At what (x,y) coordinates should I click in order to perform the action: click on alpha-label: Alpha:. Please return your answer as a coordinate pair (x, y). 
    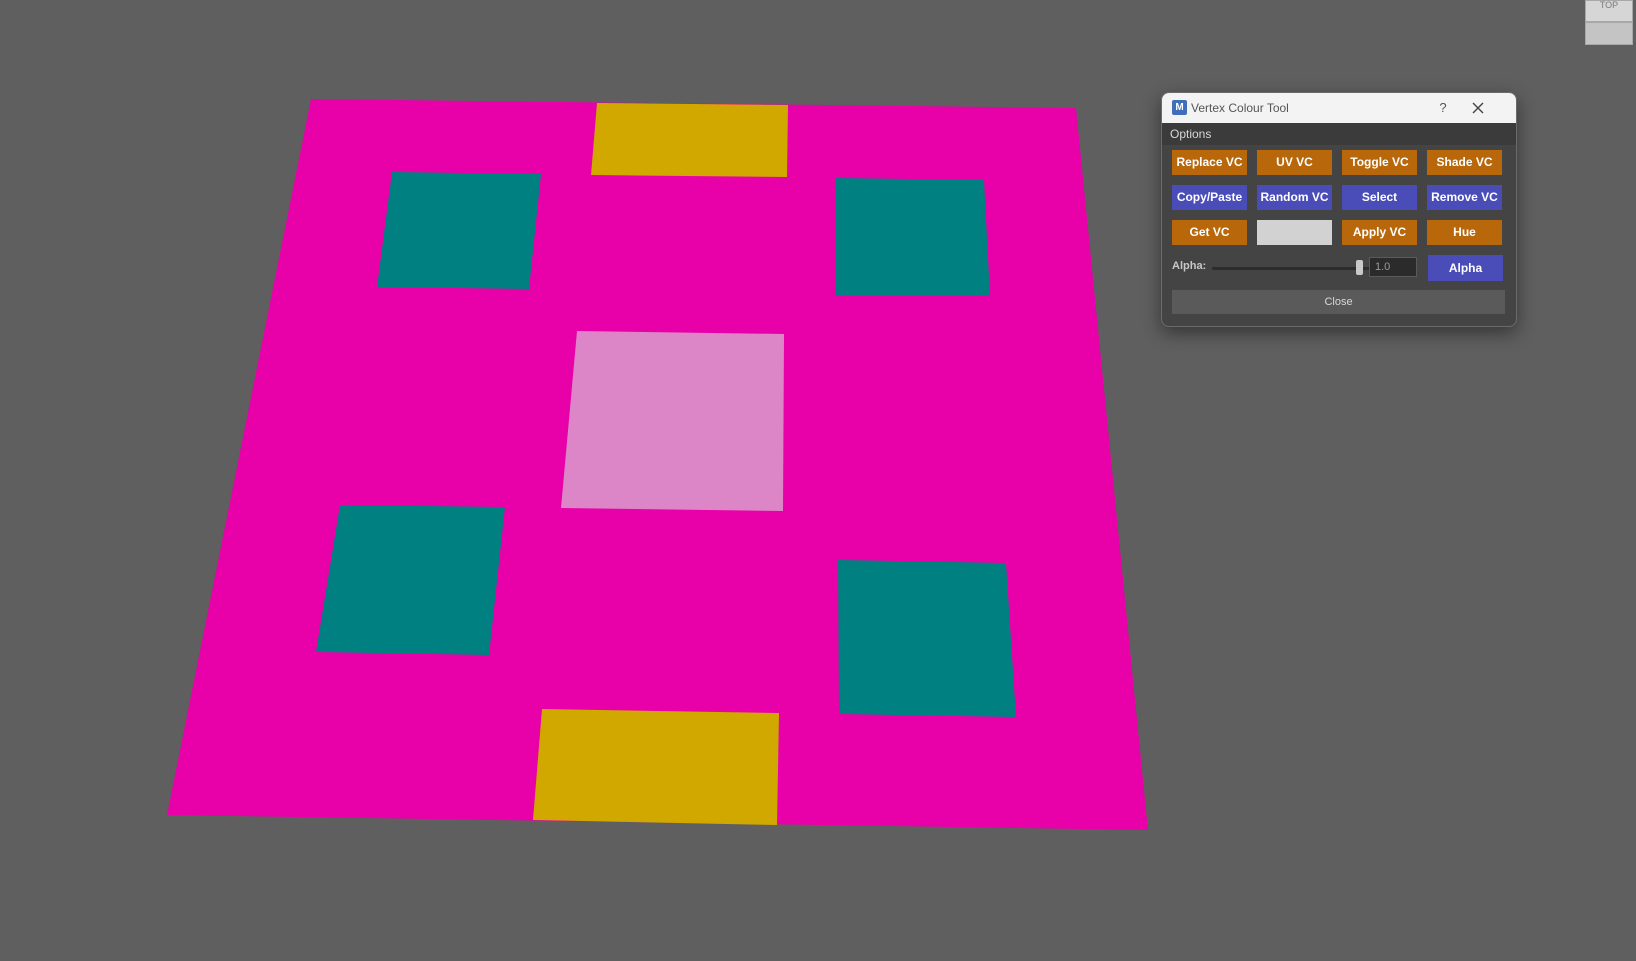
    Looking at the image, I should click on (1189, 266).